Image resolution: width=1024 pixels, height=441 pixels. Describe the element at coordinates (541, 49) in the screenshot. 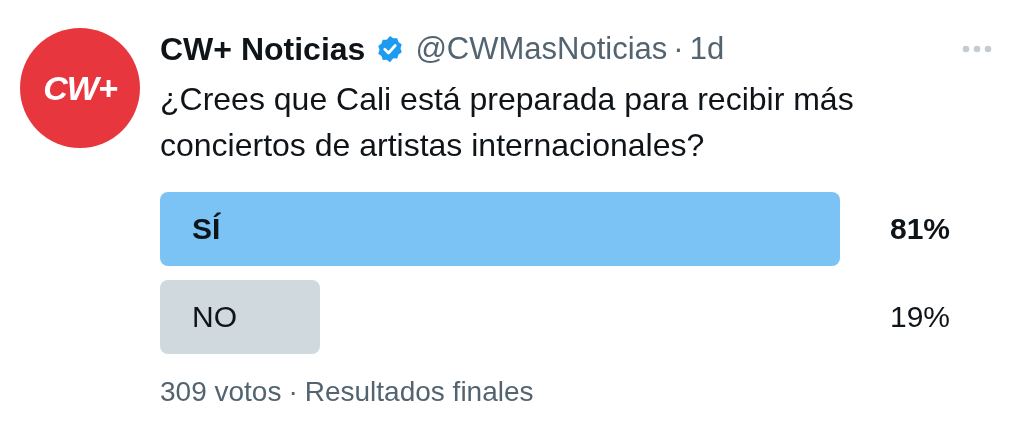

I see `author-handle: @CWMasNoticias` at that location.